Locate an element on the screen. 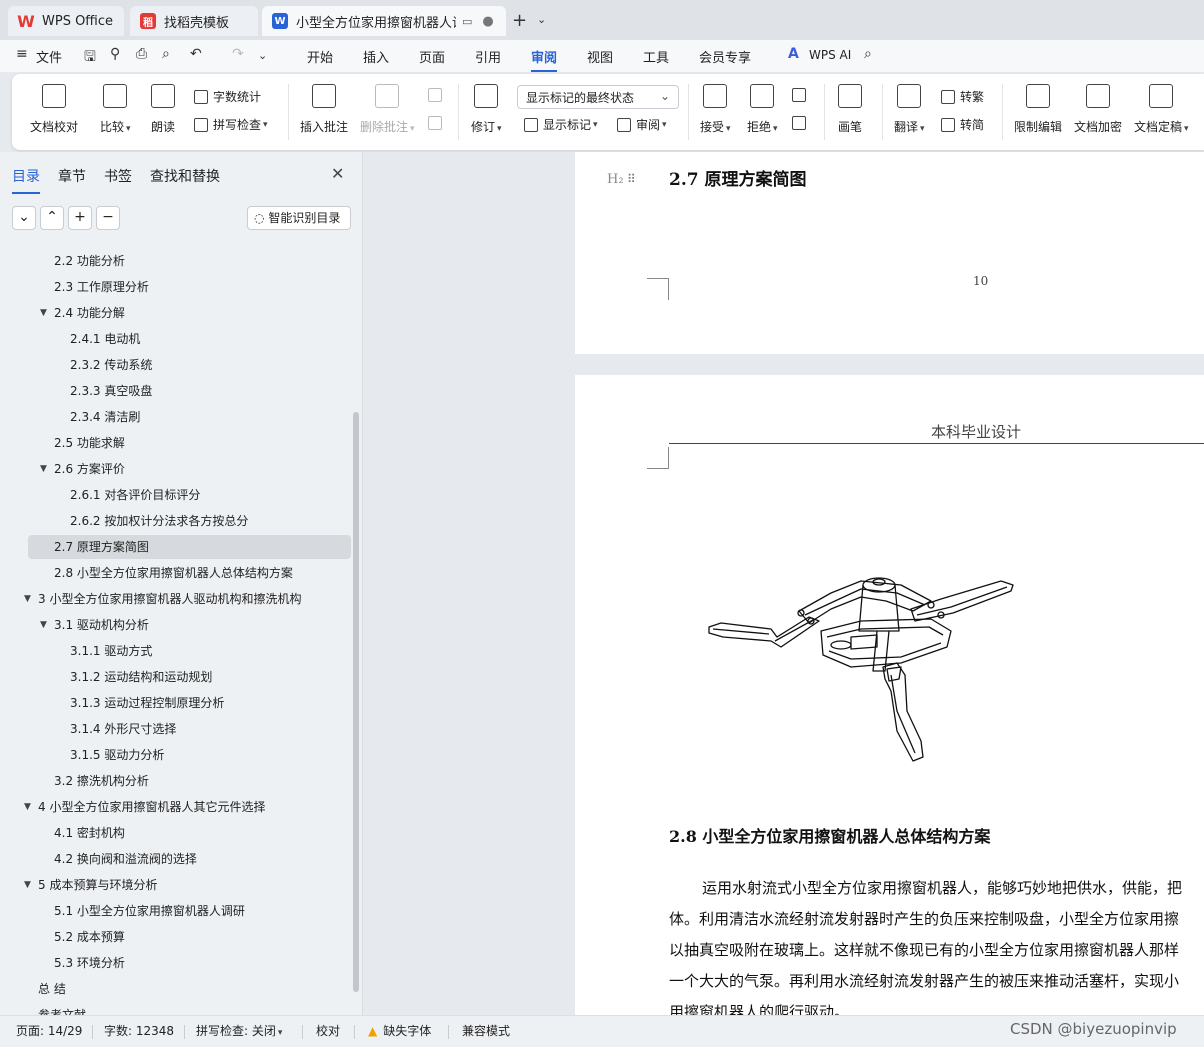 The height and width of the screenshot is (1047, 1204). chevron-down-icon: ⌄ is located at coordinates (541, 19).